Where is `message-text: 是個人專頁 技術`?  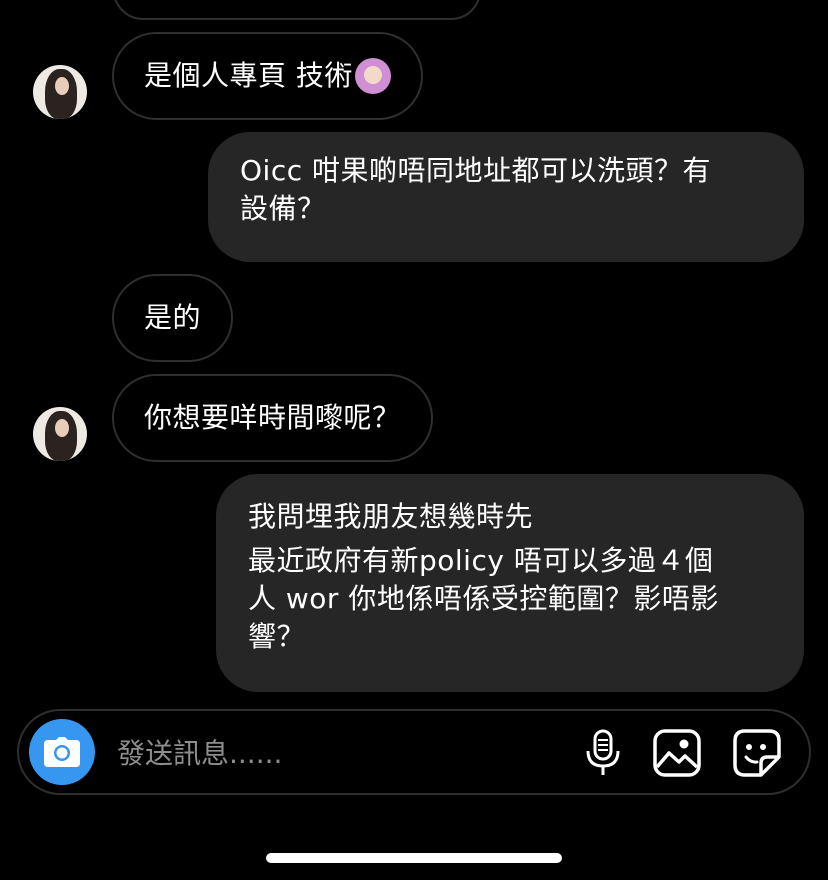 message-text: 是個人專頁 技術 is located at coordinates (248, 75).